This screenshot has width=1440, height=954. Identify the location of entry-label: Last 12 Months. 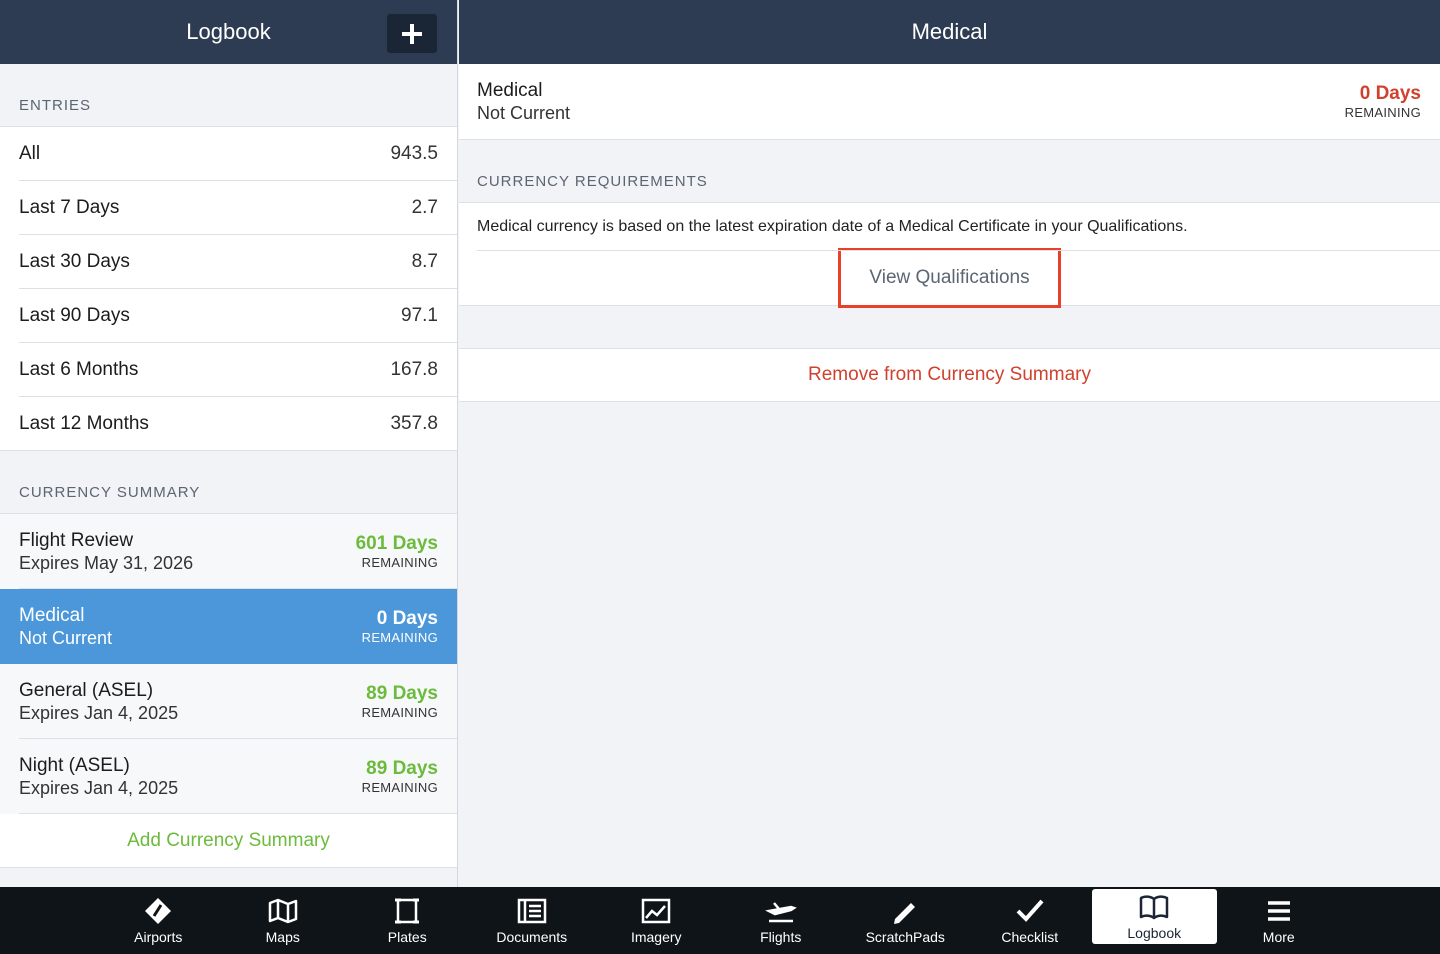
(84, 423).